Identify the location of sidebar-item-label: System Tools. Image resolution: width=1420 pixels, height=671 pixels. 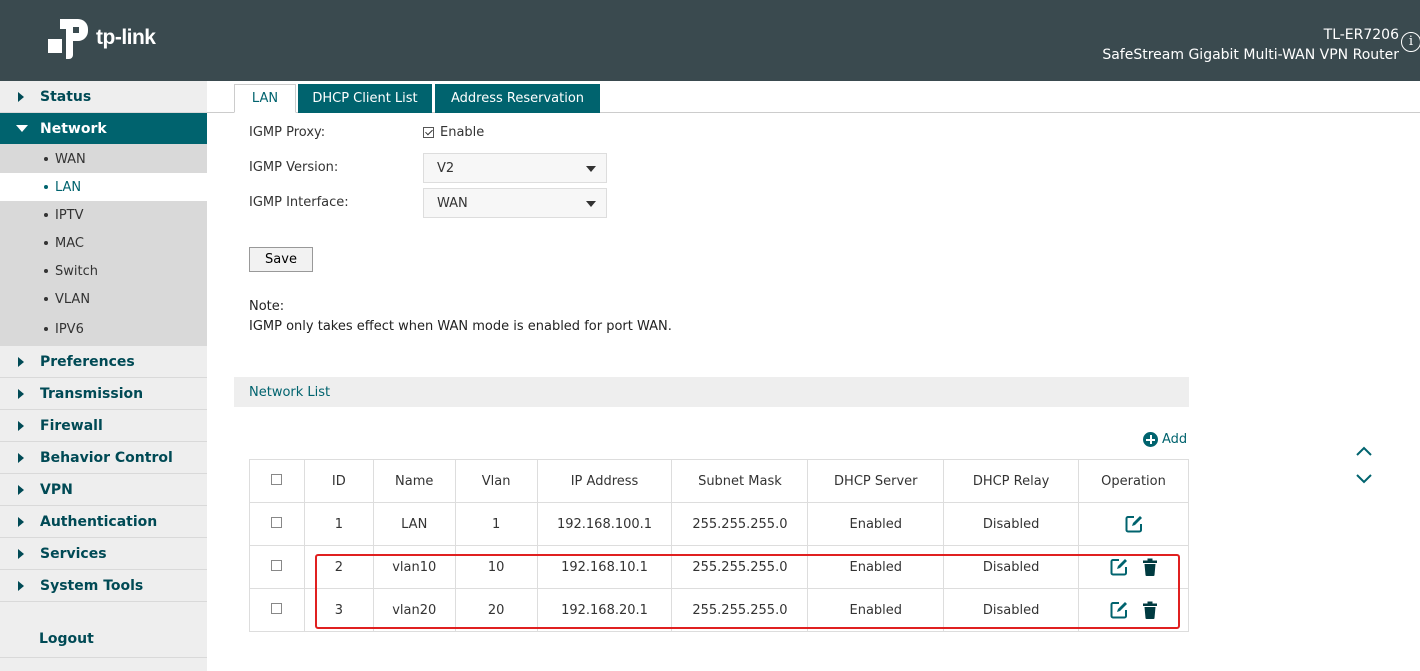
(92, 585).